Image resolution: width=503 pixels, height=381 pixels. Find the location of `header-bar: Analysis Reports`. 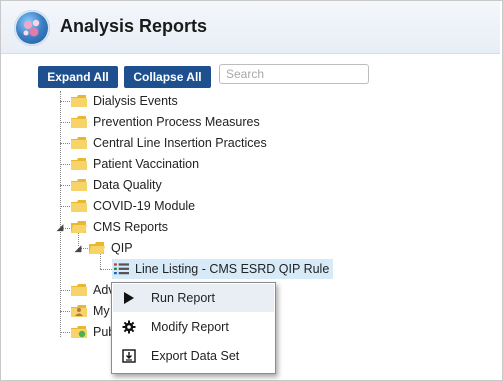

header-bar: Analysis Reports is located at coordinates (250, 27).